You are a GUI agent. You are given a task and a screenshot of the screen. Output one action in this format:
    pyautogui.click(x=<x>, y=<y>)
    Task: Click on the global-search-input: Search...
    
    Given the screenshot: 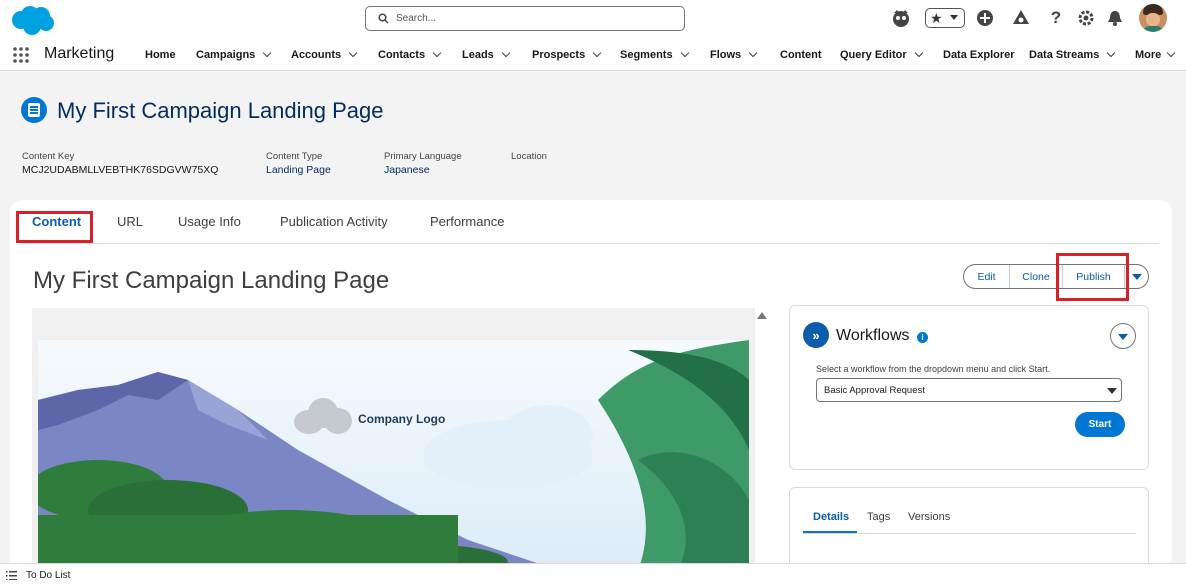 What is the action you would take?
    pyautogui.click(x=525, y=18)
    